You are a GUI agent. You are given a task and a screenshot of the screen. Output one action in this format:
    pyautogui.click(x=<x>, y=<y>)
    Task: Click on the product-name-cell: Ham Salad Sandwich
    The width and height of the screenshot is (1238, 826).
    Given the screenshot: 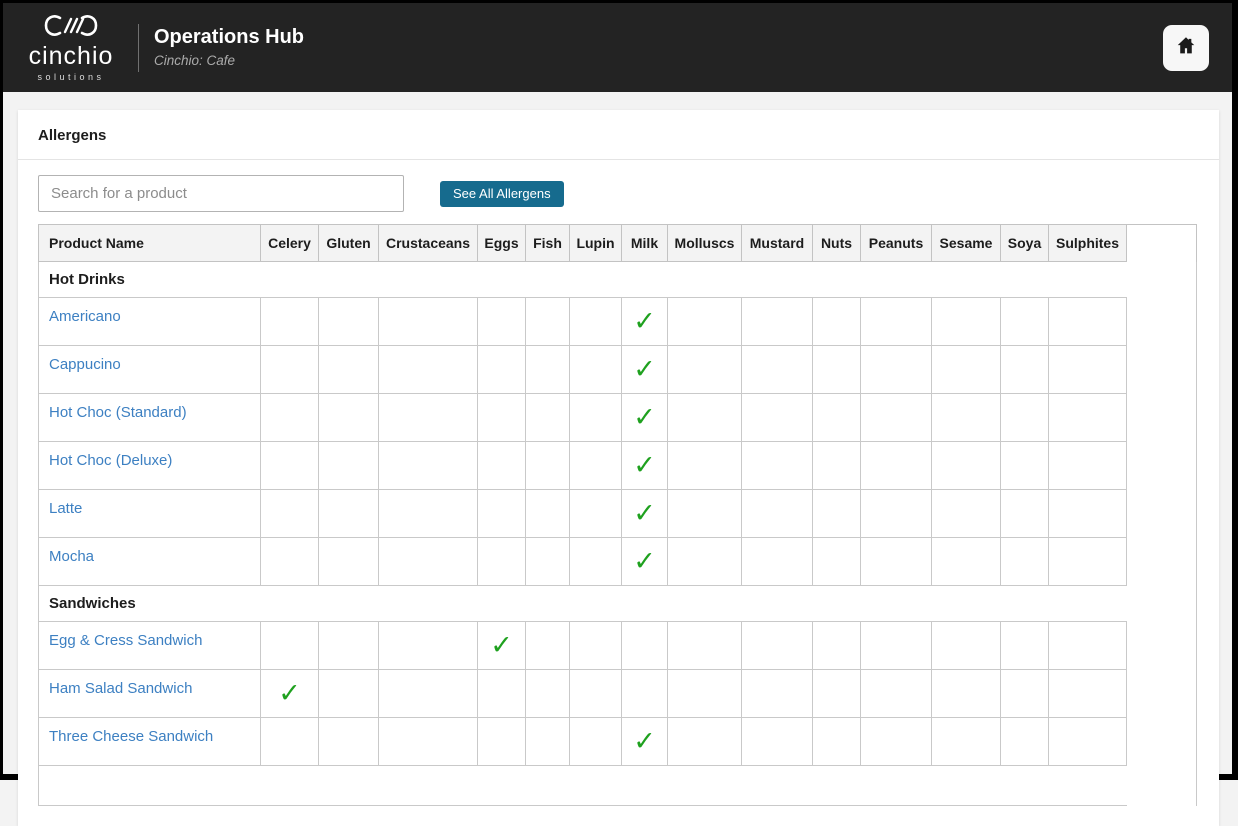 What is the action you would take?
    pyautogui.click(x=149, y=693)
    